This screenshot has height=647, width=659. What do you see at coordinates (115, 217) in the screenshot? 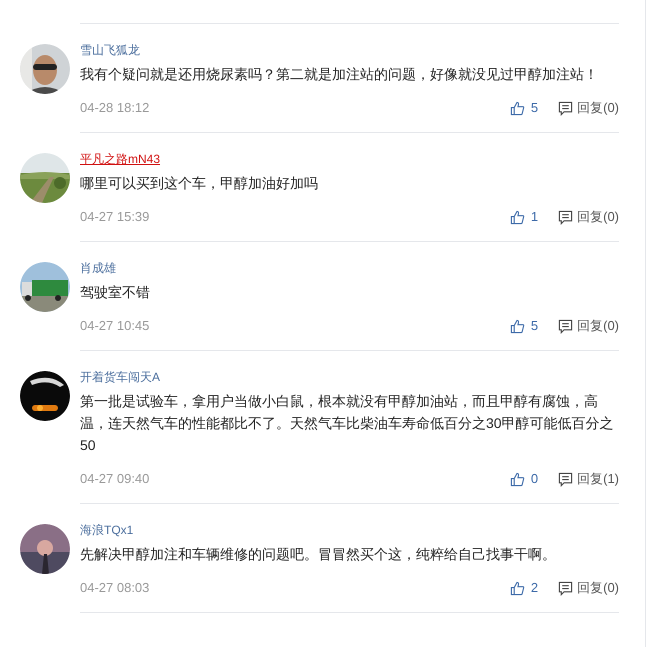
I see `comment-time: 04-27 15:39` at bounding box center [115, 217].